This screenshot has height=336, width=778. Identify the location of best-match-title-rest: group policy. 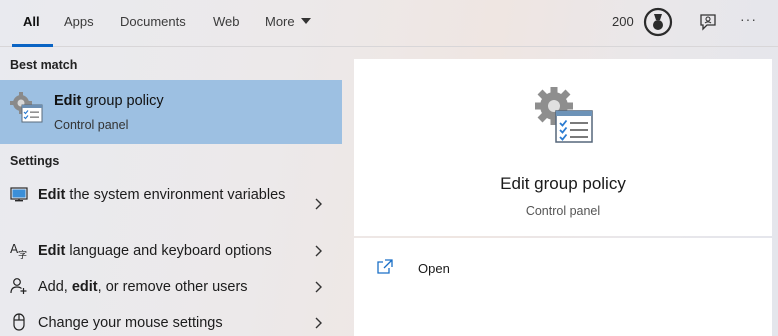
(122, 101).